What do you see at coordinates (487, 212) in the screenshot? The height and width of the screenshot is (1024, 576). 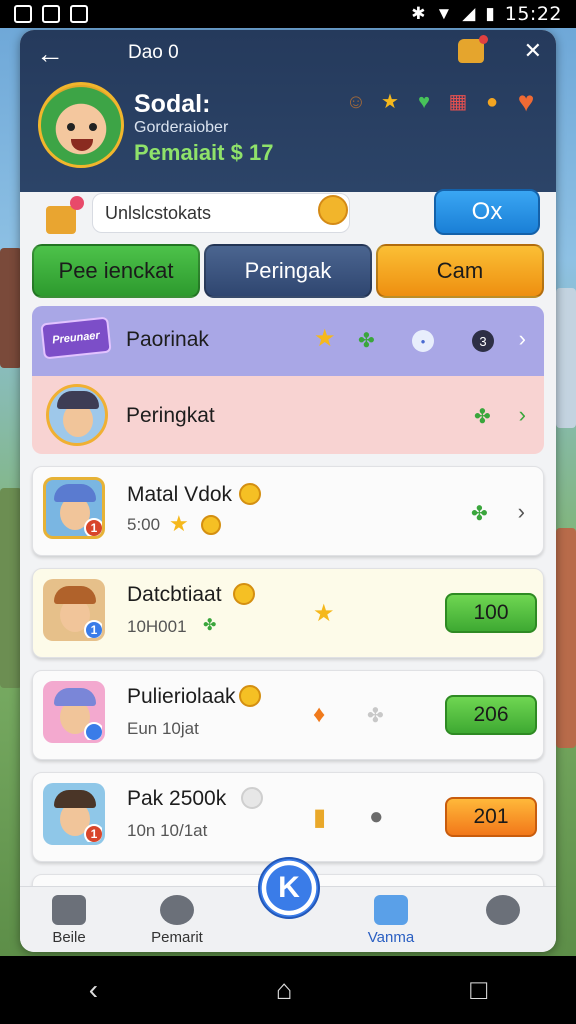 I see `ok-button: Ox` at bounding box center [487, 212].